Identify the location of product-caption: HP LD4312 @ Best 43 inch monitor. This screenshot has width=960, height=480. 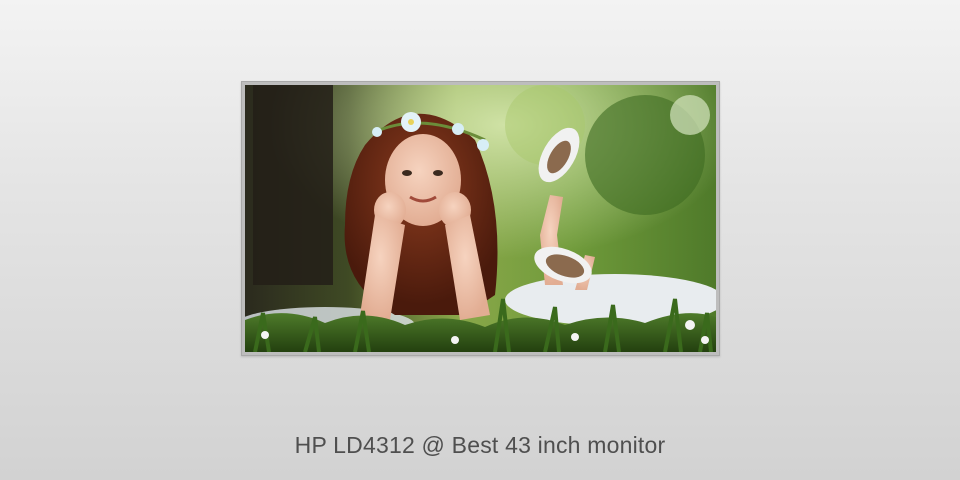
(480, 445).